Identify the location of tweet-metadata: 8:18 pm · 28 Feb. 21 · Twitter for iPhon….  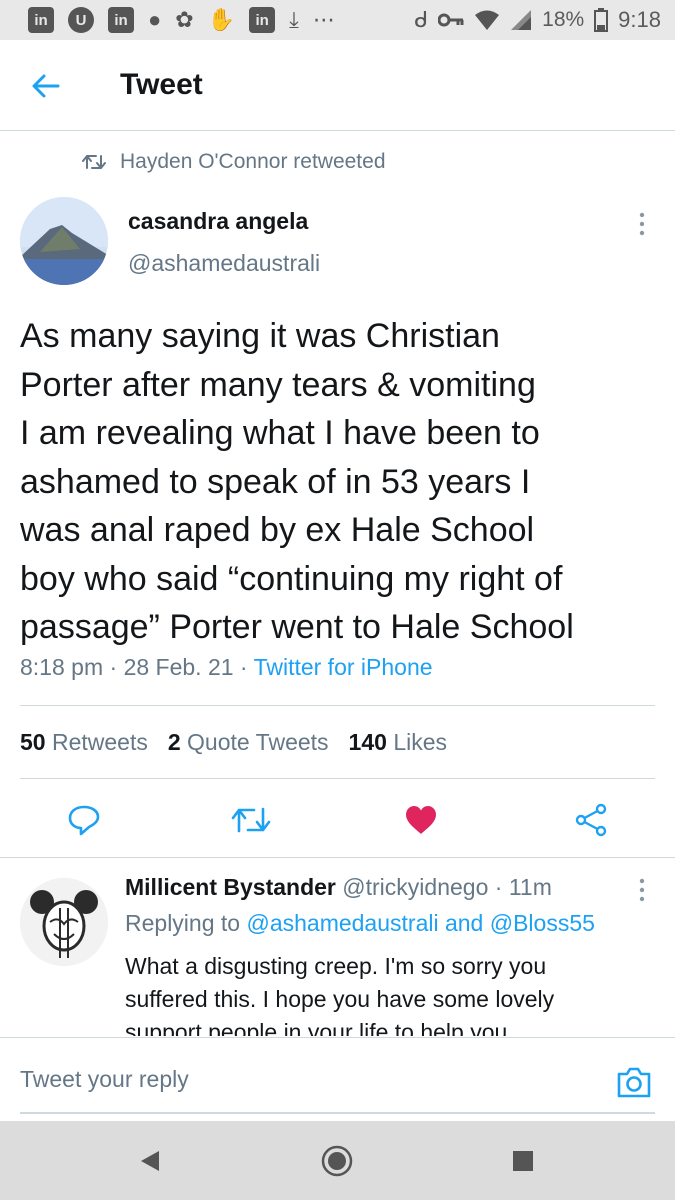
(226, 667).